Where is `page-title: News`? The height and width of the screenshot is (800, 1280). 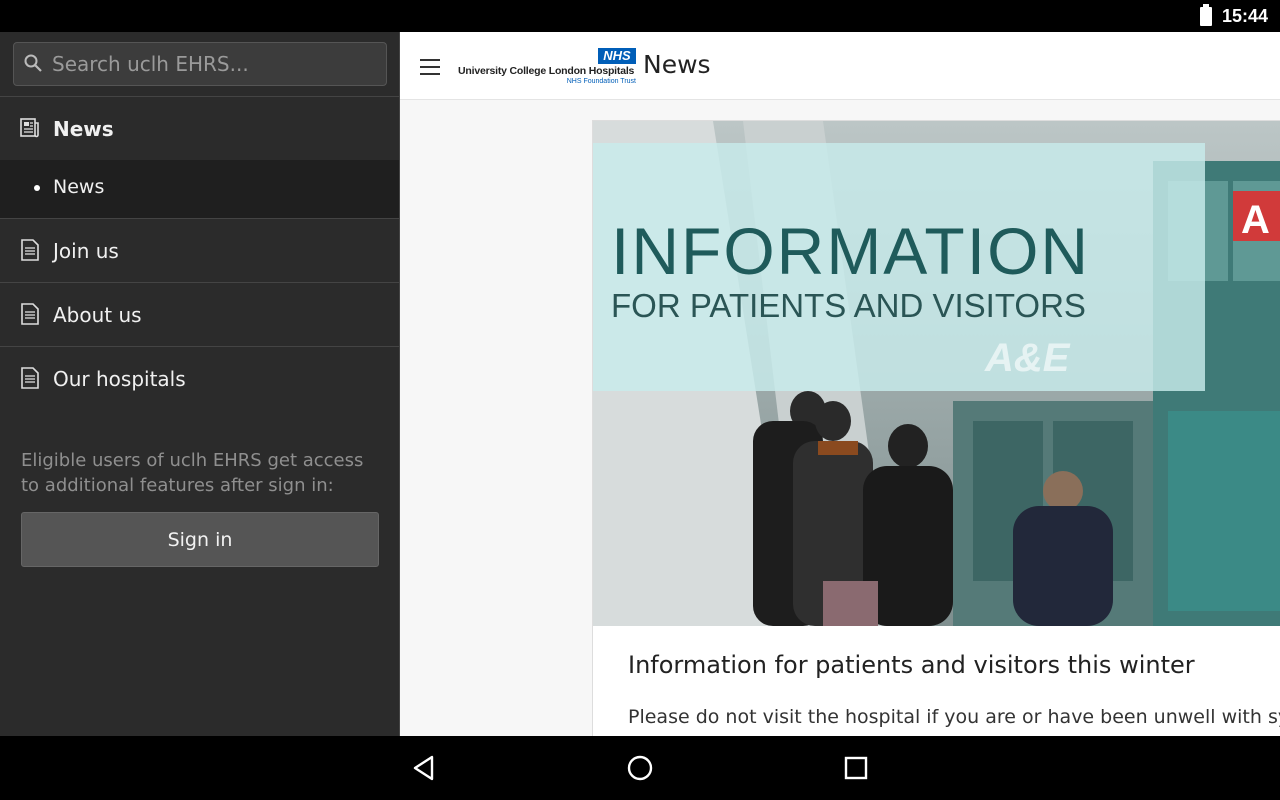 page-title: News is located at coordinates (677, 64).